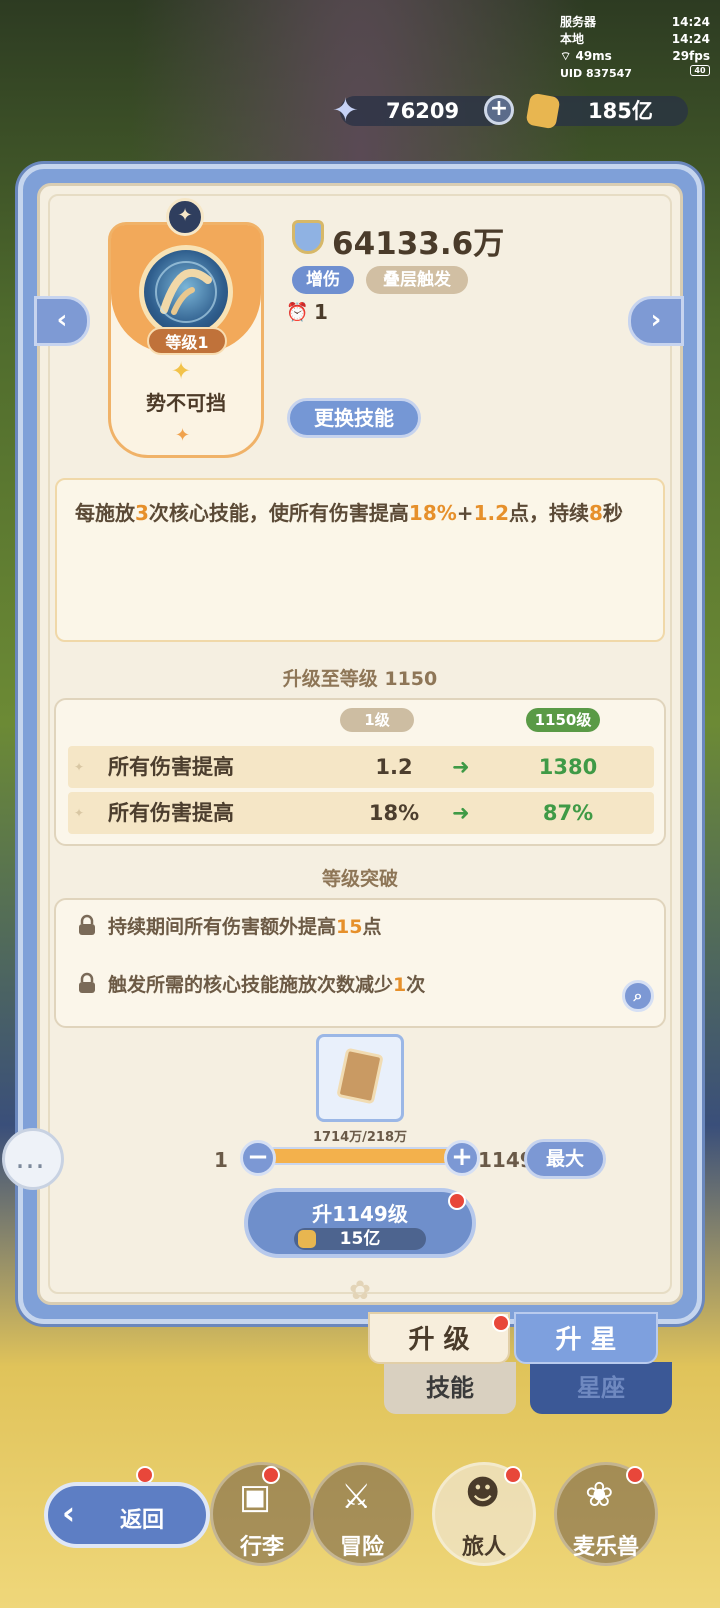  What do you see at coordinates (565, 1159) in the screenshot?
I see `max-button: 最大` at bounding box center [565, 1159].